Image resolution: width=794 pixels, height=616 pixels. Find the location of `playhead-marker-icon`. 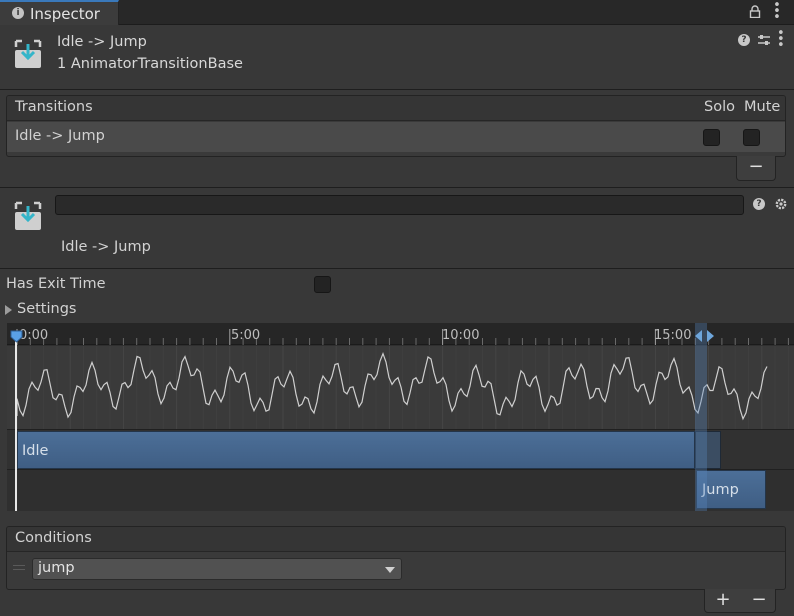

playhead-marker-icon is located at coordinates (16, 336).